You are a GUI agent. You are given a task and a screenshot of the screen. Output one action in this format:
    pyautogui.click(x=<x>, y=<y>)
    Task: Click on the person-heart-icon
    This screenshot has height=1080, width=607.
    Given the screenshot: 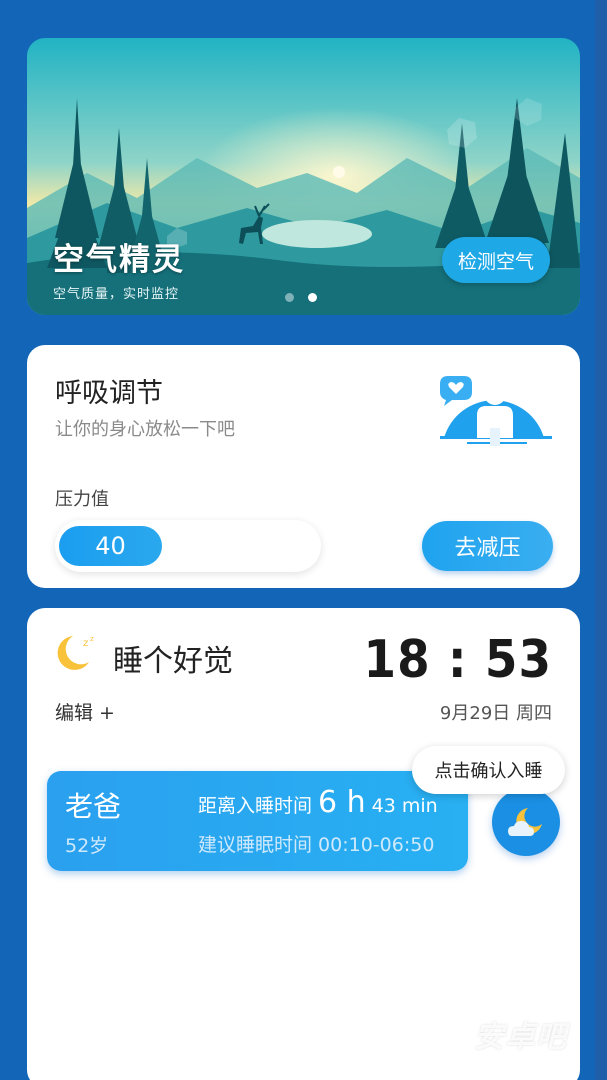 What is the action you would take?
    pyautogui.click(x=494, y=413)
    